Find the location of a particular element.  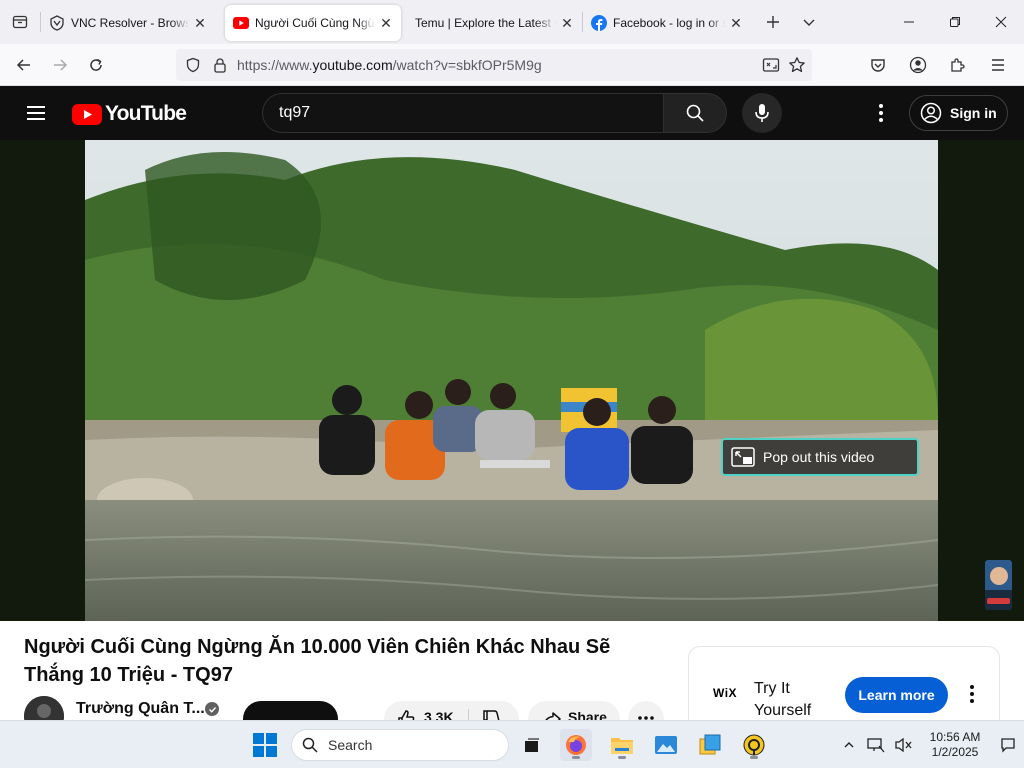

hamburger-line is located at coordinates (36, 107).